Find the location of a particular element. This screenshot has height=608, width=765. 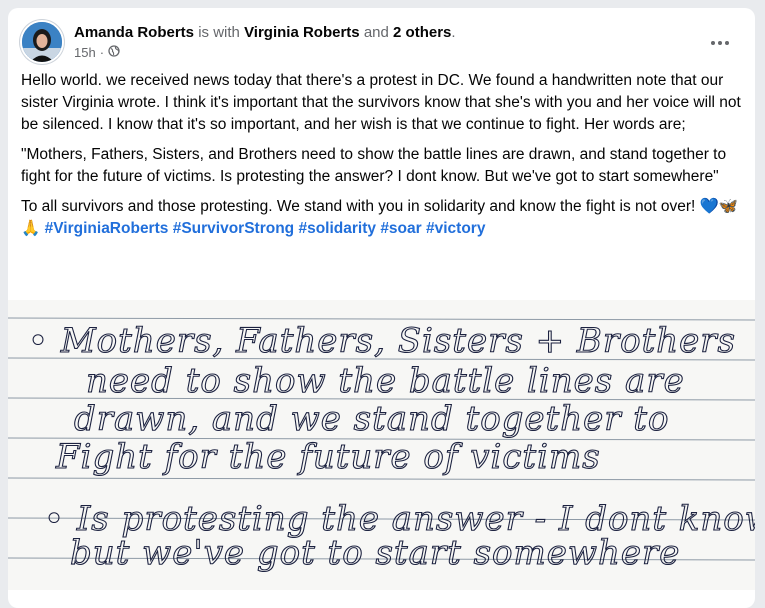

author-name: Amanda Roberts is located at coordinates (134, 32).